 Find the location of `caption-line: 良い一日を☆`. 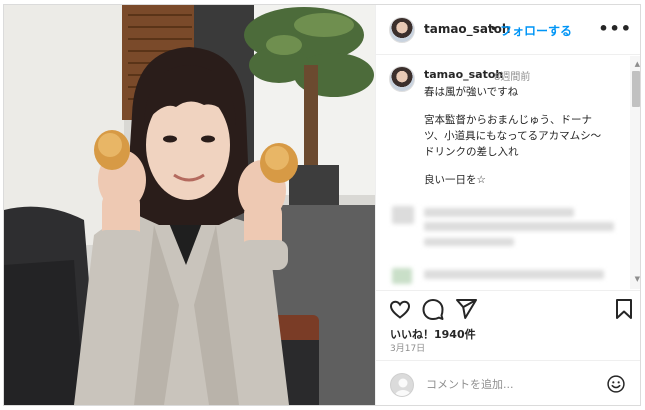

caption-line: 良い一日を☆ is located at coordinates (455, 180).